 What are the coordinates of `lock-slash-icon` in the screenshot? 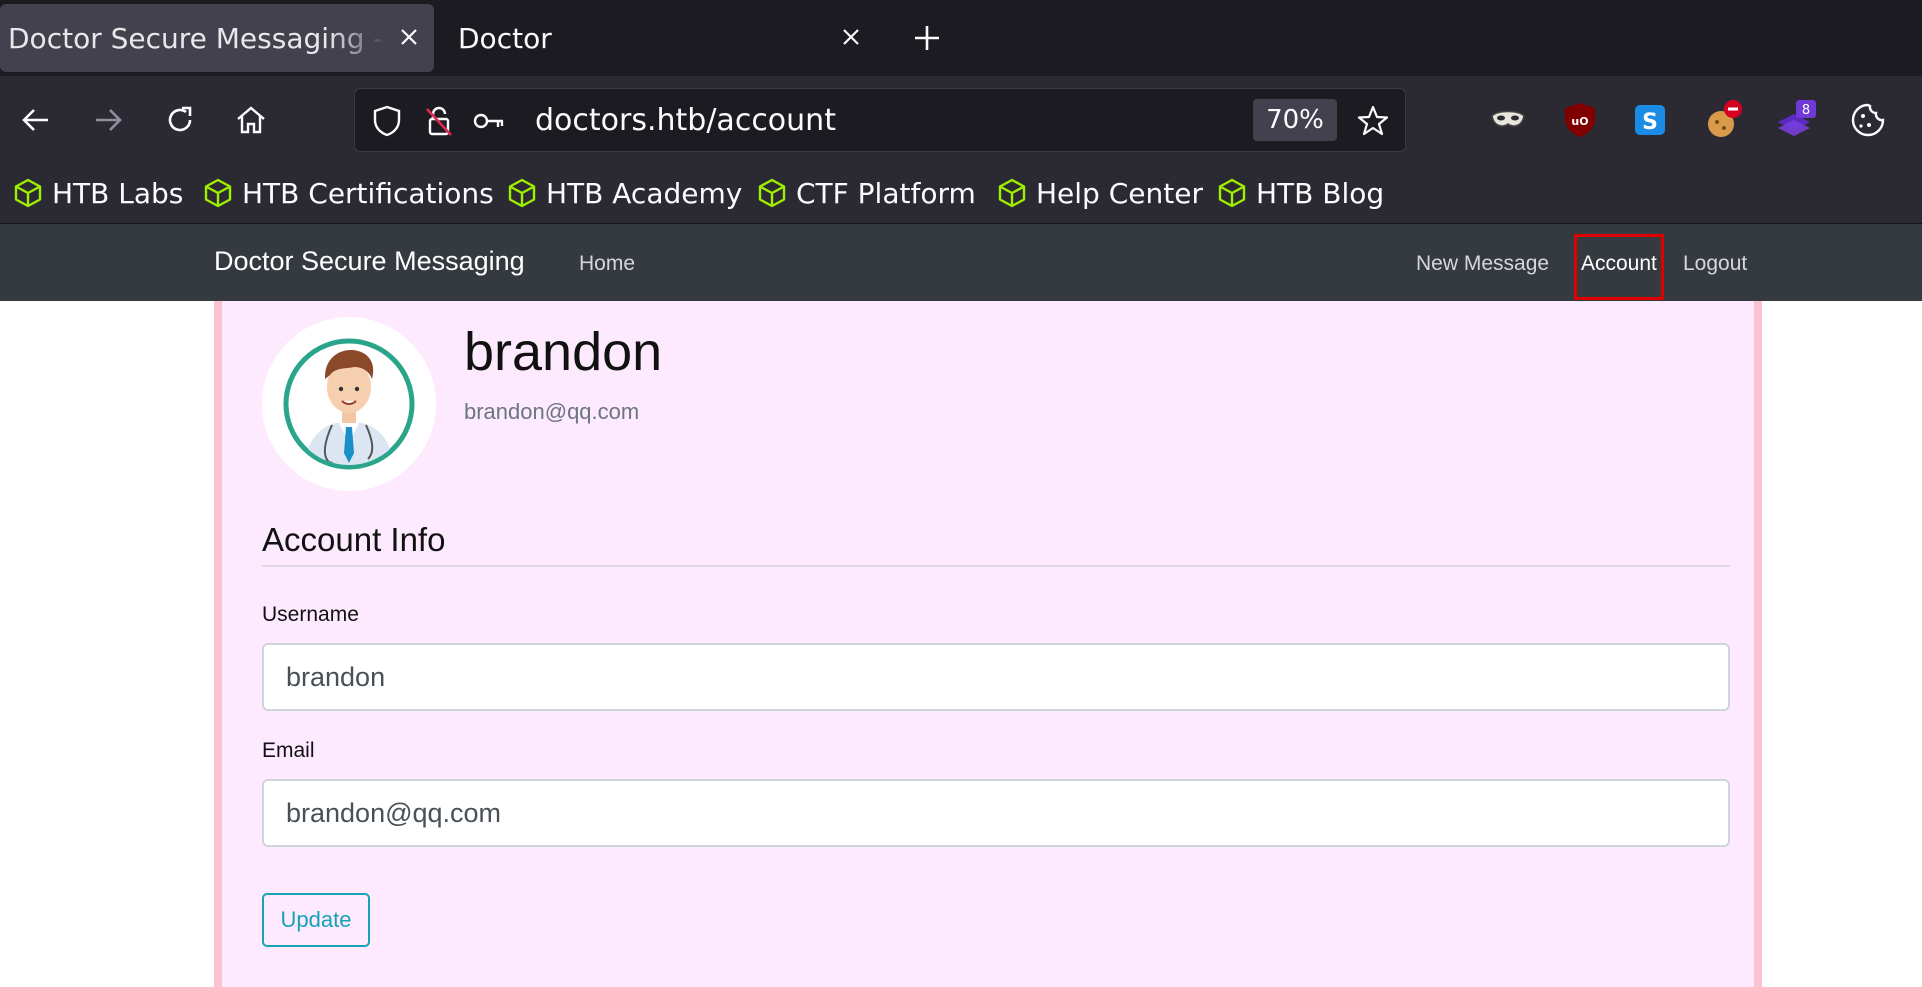 It's located at (439, 121).